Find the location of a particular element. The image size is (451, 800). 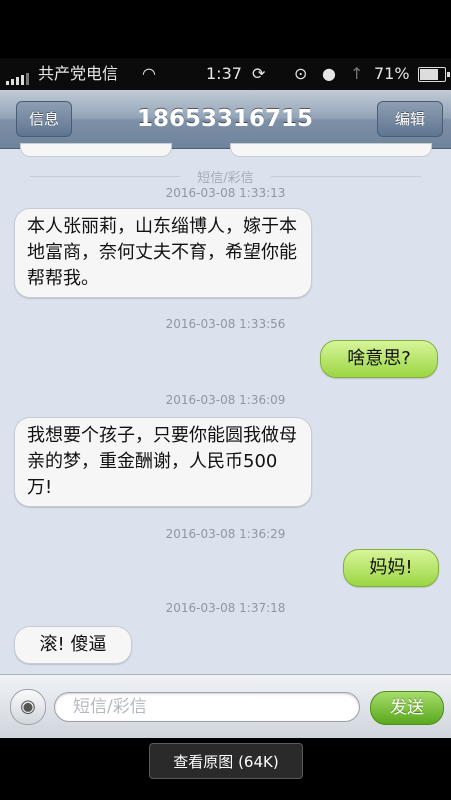

signal-icon is located at coordinates (17, 74).